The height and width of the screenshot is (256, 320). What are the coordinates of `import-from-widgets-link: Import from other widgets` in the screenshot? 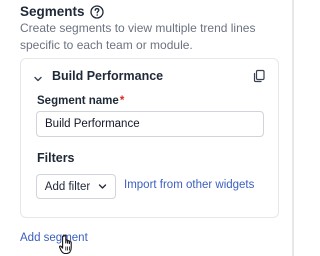 It's located at (189, 185).